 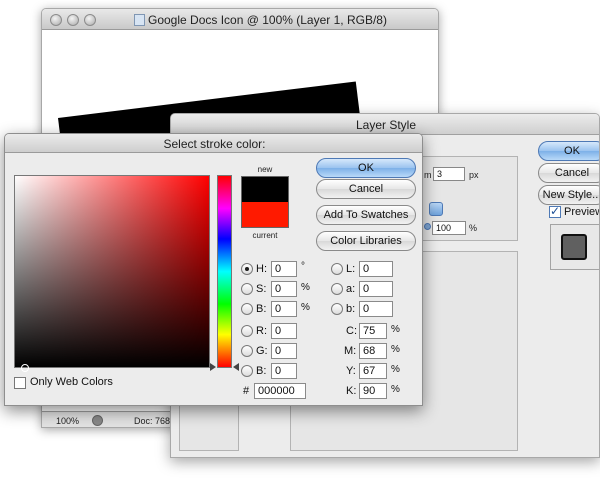 What do you see at coordinates (305, 287) in the screenshot?
I see `saturation-unit: %` at bounding box center [305, 287].